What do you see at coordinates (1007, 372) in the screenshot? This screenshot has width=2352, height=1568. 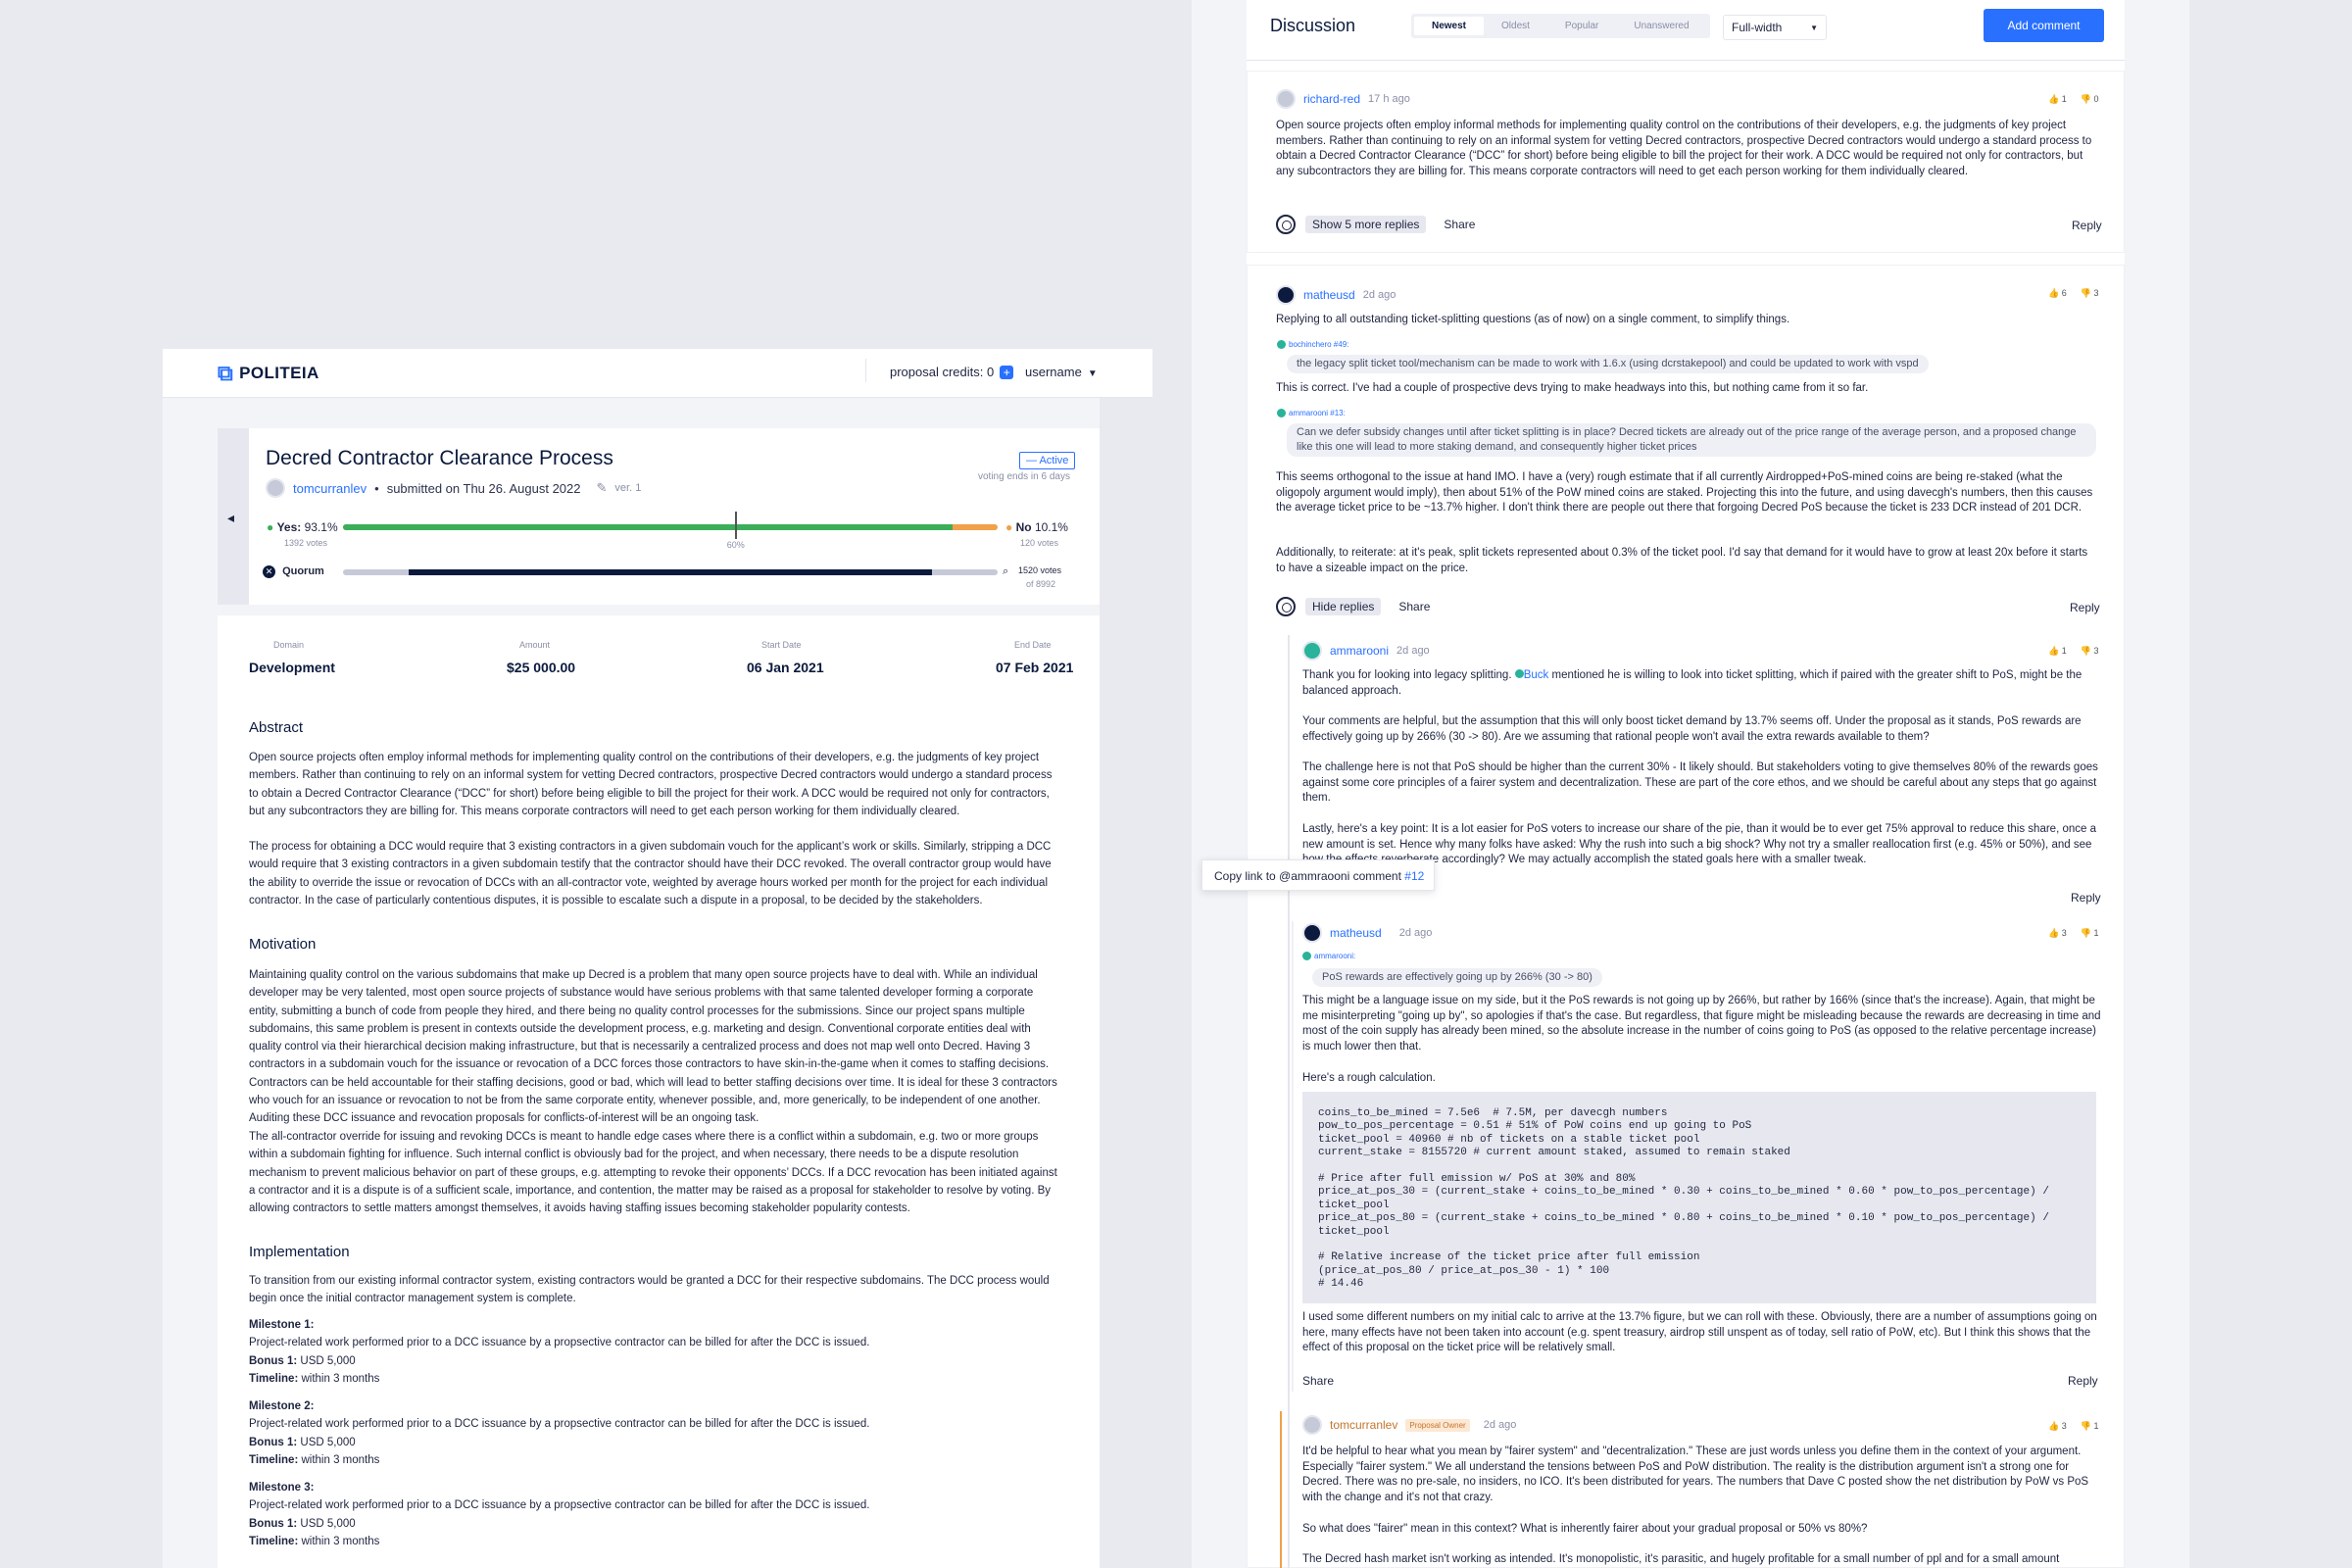 I see `add-credits-button: +` at bounding box center [1007, 372].